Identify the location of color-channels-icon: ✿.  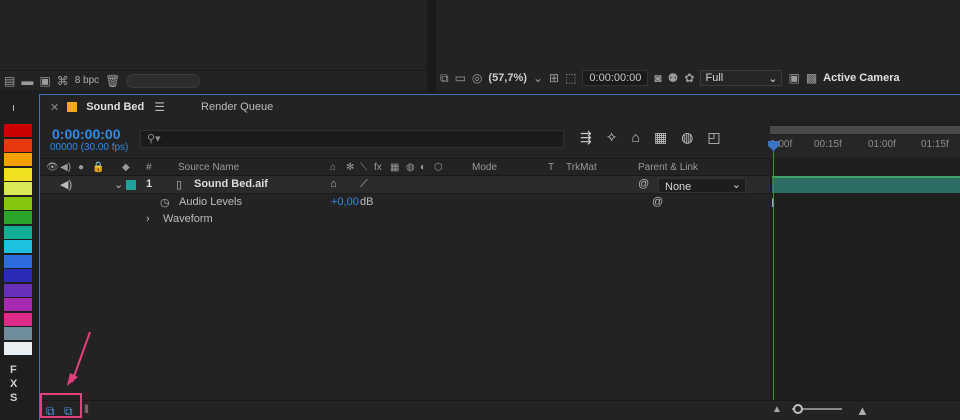
(689, 78).